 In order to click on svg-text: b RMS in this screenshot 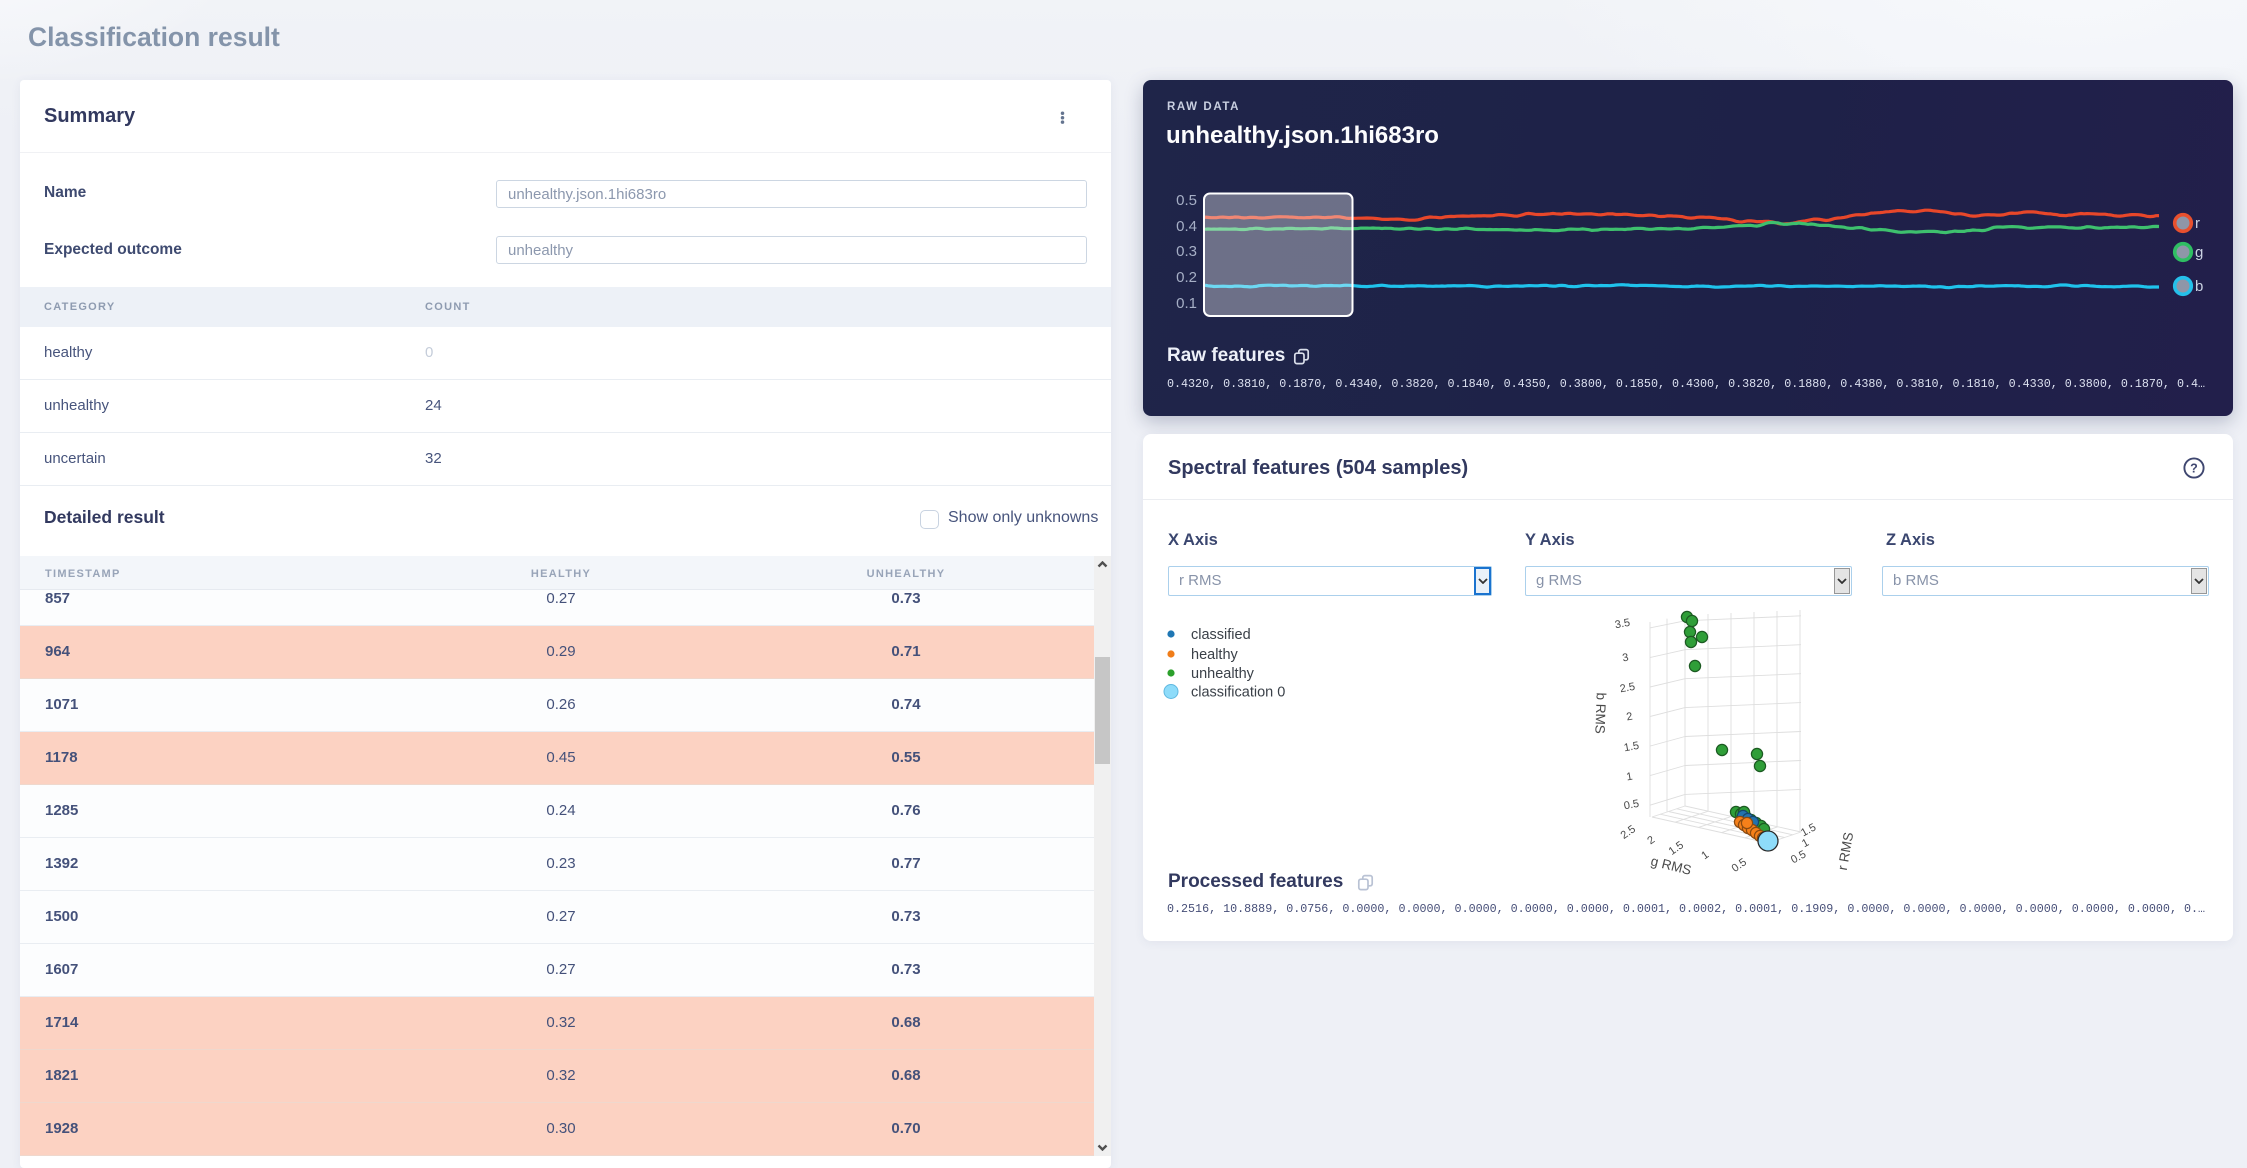, I will do `click(1600, 713)`.